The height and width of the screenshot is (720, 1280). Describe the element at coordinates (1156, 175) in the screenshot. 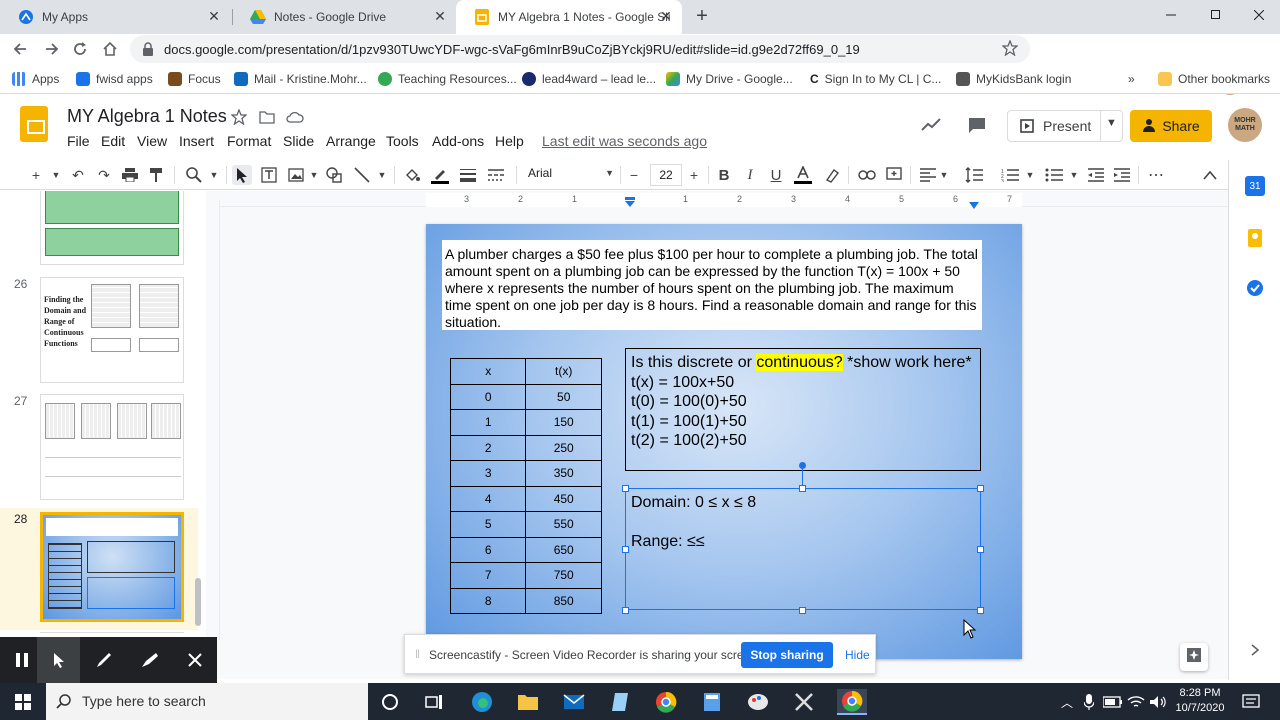

I see `more-options-icon: ⋯` at that location.